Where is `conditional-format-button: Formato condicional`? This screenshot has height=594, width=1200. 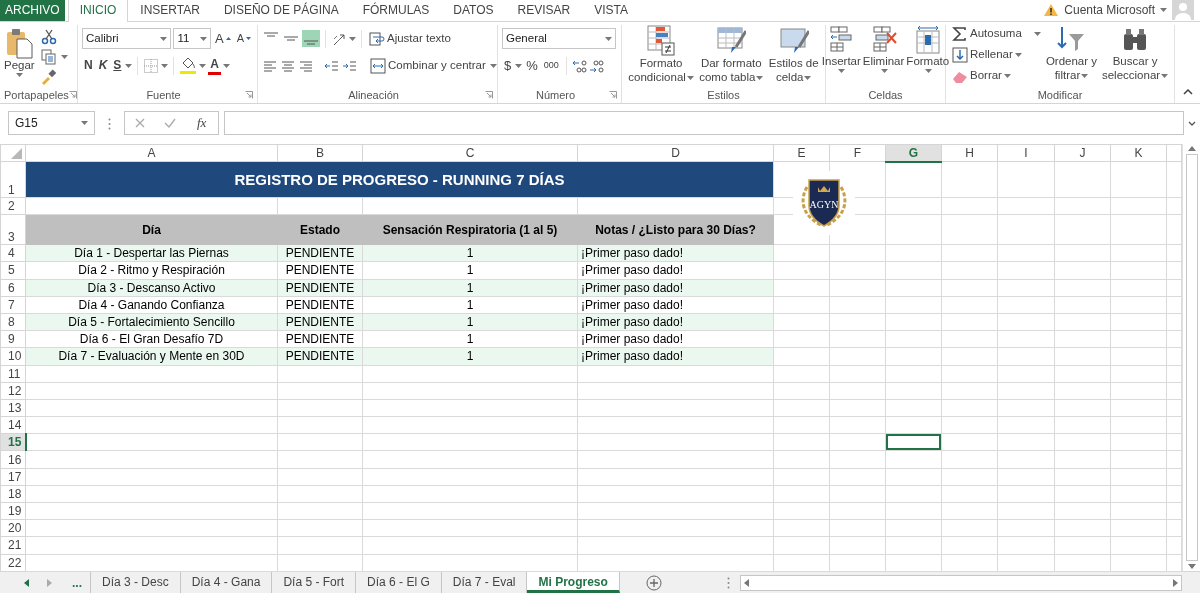
conditional-format-button: Formato condicional is located at coordinates (661, 56).